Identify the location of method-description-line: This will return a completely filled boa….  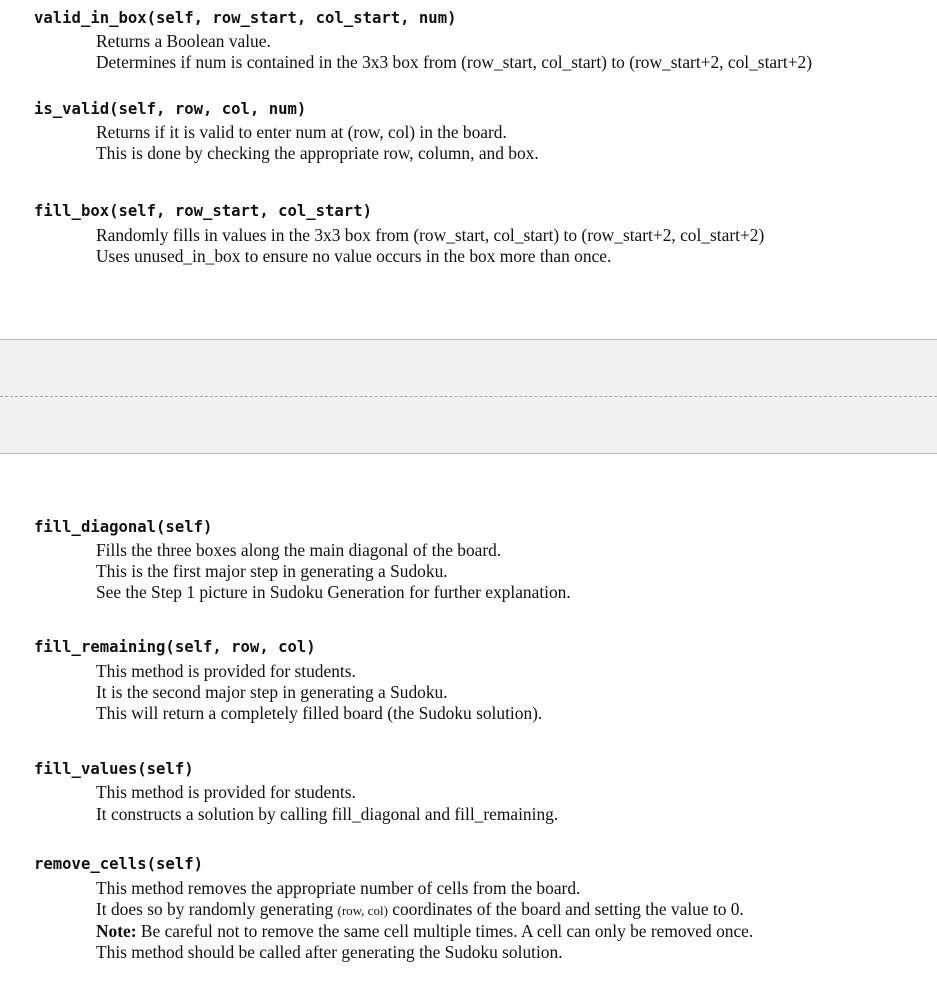
(319, 713).